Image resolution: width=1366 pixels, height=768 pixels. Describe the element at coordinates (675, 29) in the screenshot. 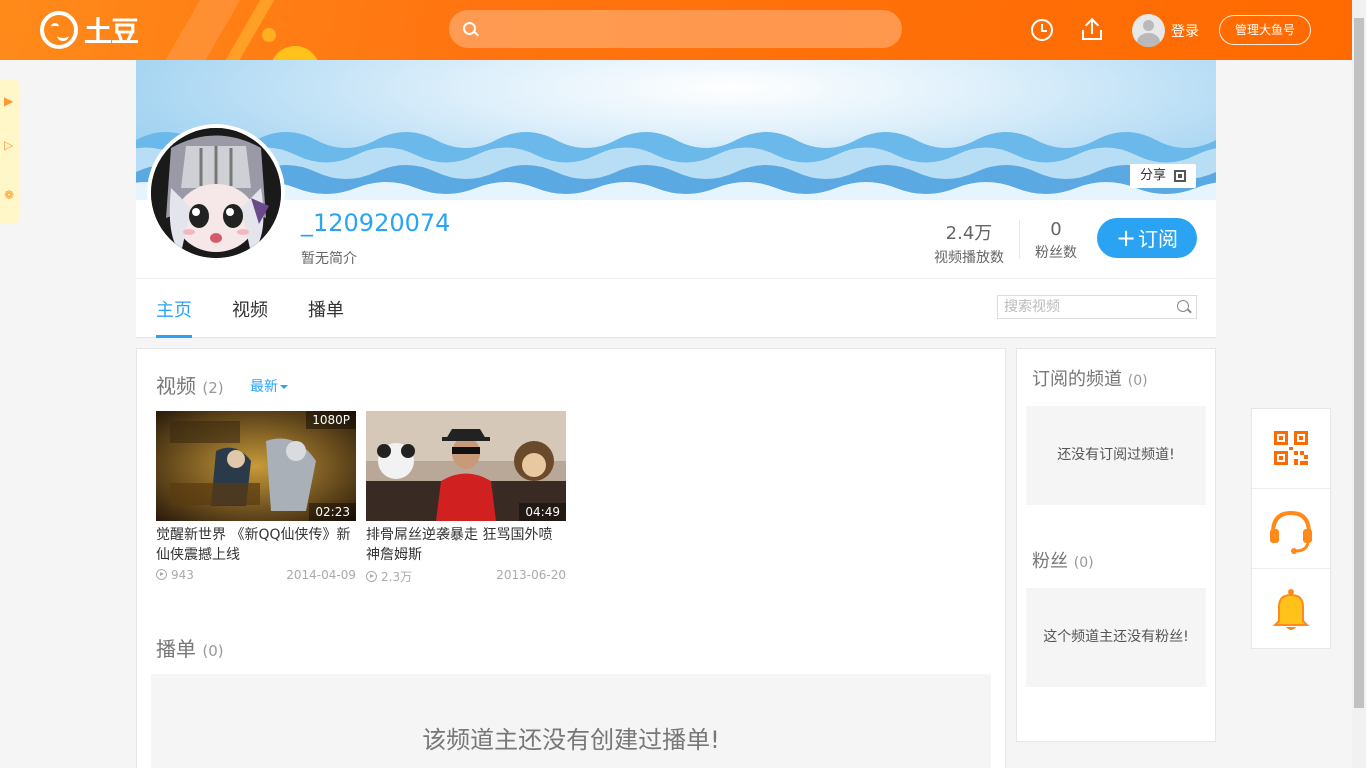

I see `header-search-input` at that location.